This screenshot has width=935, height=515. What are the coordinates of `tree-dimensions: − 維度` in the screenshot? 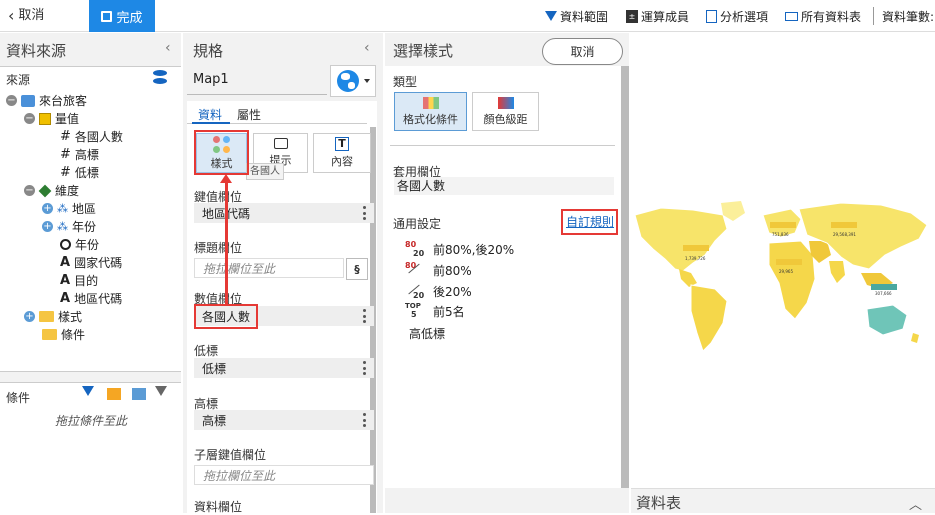 It's located at (51, 190).